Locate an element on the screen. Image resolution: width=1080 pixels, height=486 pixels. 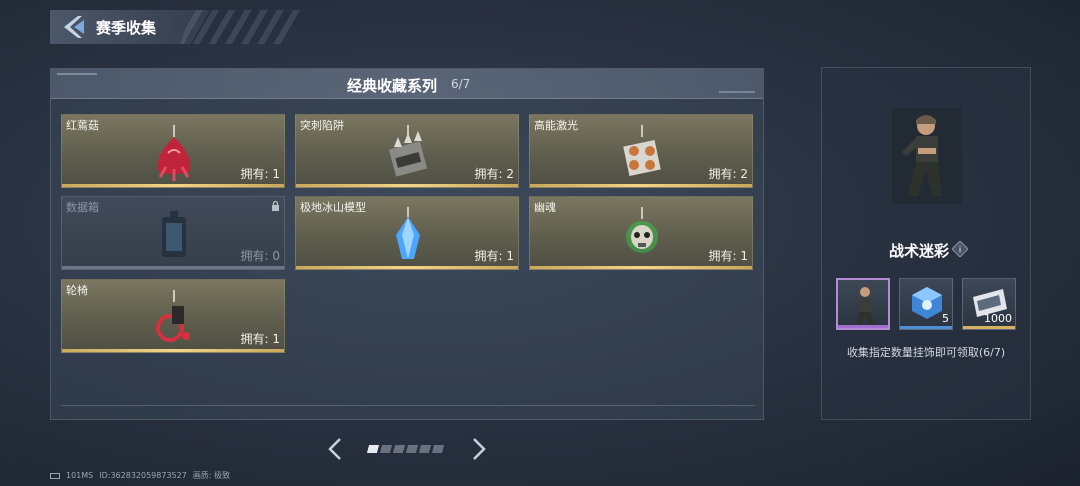
collection-card-high-energy-laser: 高能激光 拥有: 2 is located at coordinates (641, 151).